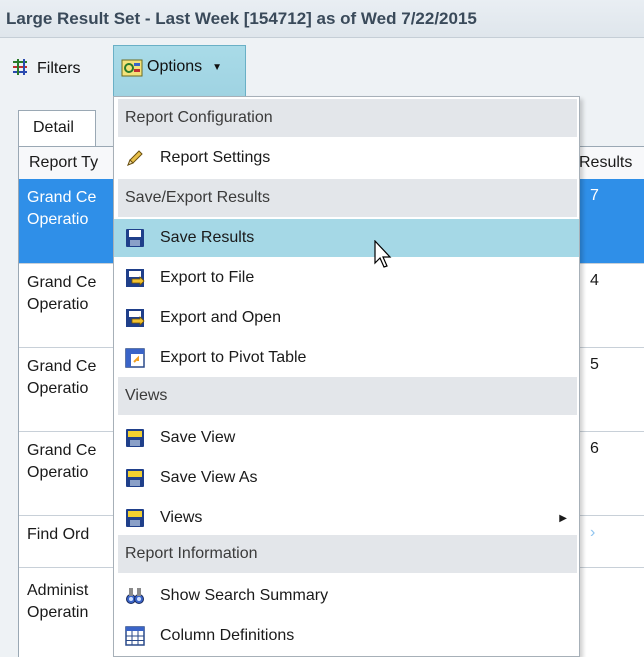 The image size is (644, 657). Describe the element at coordinates (181, 517) in the screenshot. I see `menu-item-label: Views` at that location.